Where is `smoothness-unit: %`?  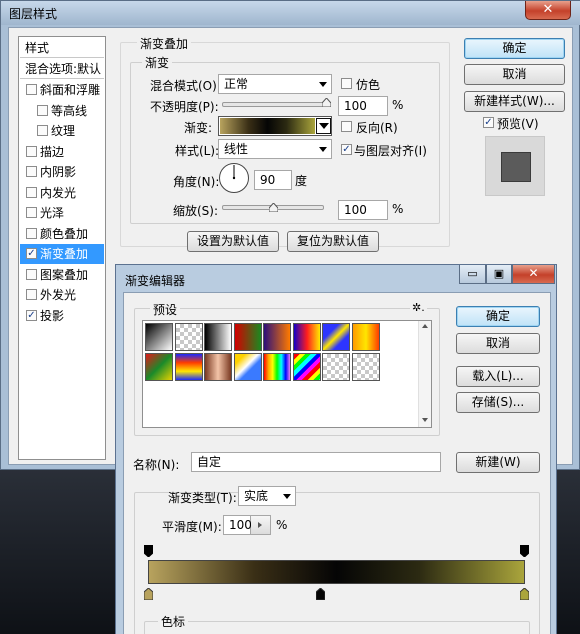 smoothness-unit: % is located at coordinates (282, 525).